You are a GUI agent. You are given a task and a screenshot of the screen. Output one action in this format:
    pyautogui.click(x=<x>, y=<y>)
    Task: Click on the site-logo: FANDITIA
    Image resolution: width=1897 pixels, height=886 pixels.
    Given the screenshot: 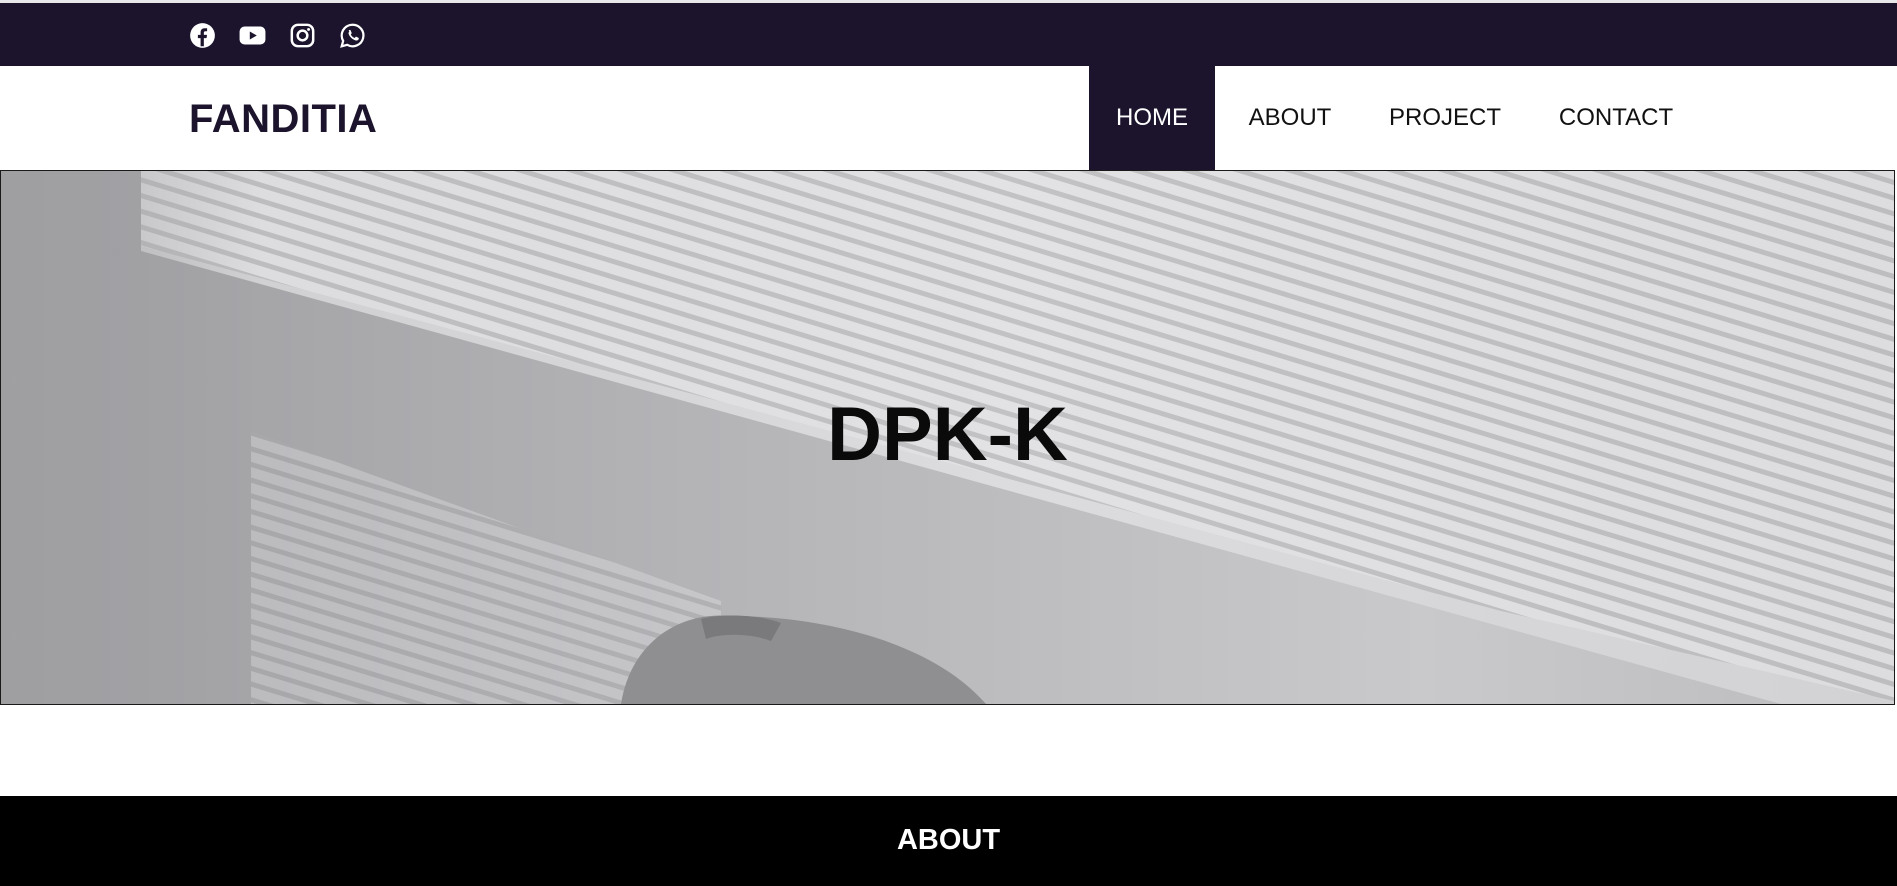 What is the action you would take?
    pyautogui.click(x=283, y=119)
    